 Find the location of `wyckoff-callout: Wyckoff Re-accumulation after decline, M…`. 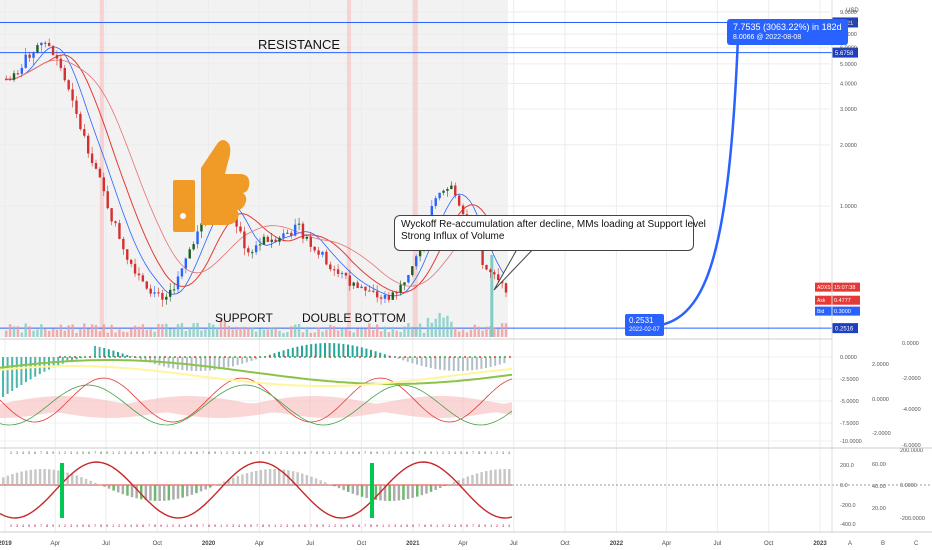

wyckoff-callout: Wyckoff Re-accumulation after decline, M… is located at coordinates (550, 233).